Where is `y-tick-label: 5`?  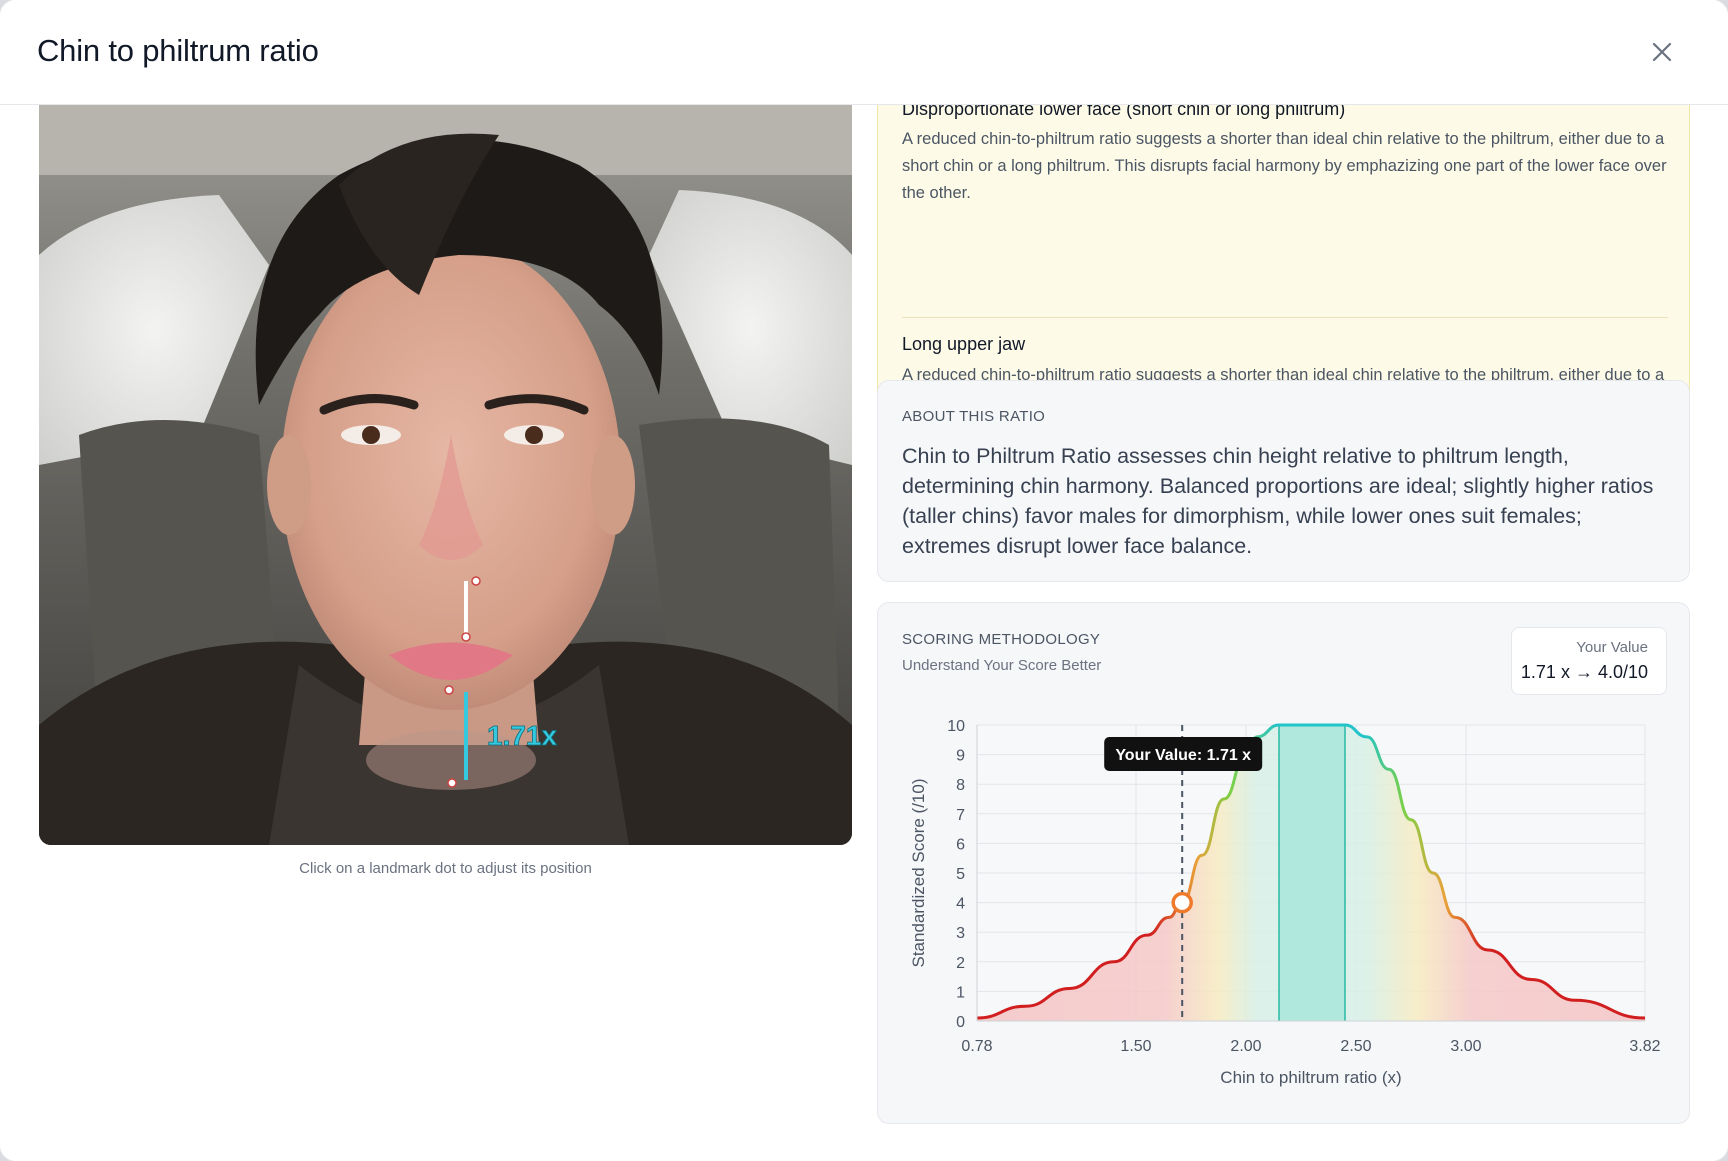
y-tick-label: 5 is located at coordinates (960, 874).